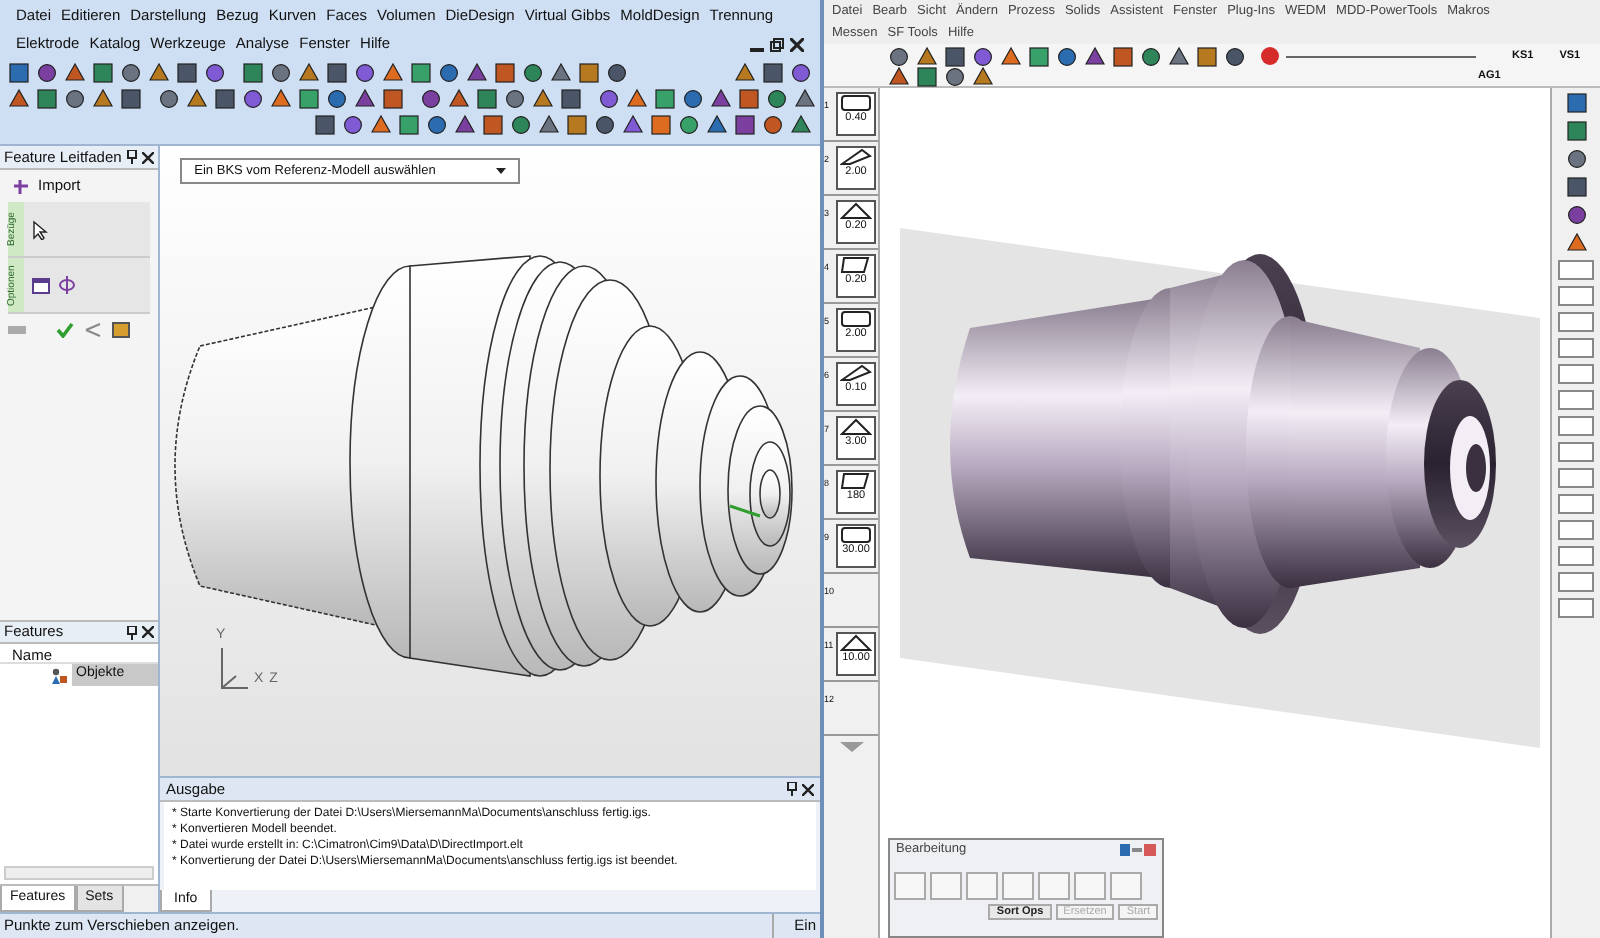 The width and height of the screenshot is (1600, 938). What do you see at coordinates (67, 285) in the screenshot?
I see `phi-icon` at bounding box center [67, 285].